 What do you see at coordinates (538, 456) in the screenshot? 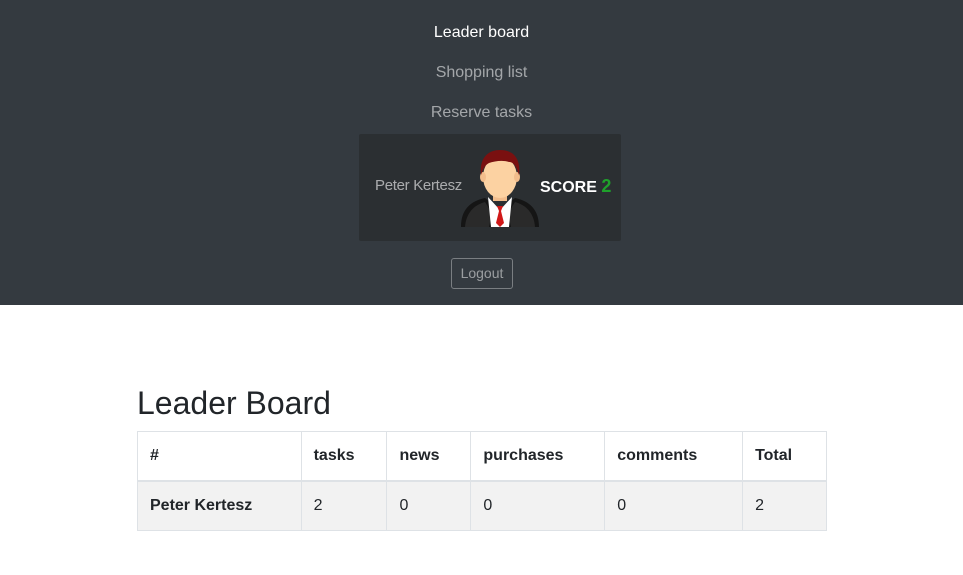
I see `column-header-purchases: purchases` at bounding box center [538, 456].